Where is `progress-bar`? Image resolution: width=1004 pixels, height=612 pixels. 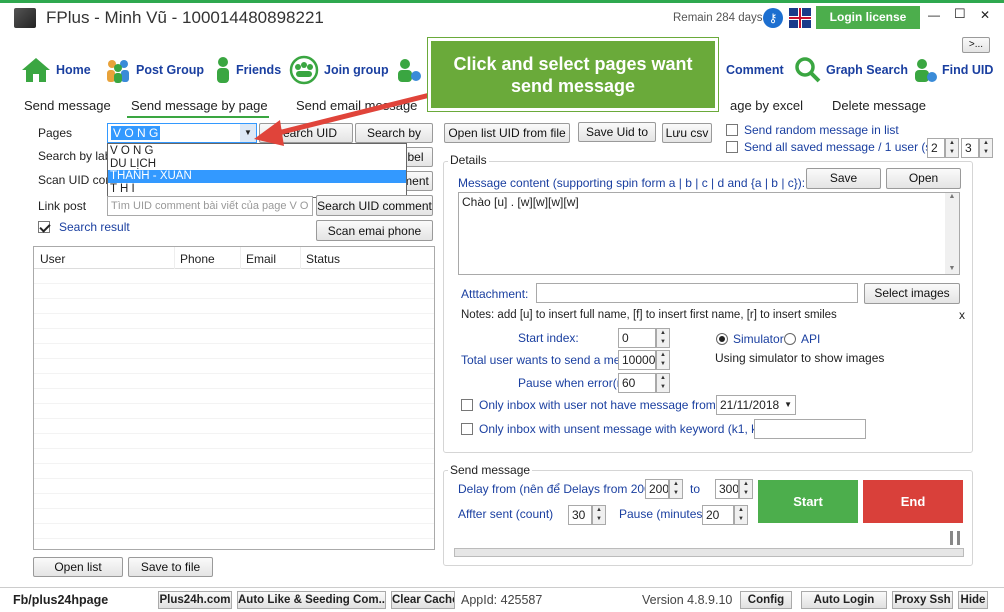
progress-bar is located at coordinates (709, 552).